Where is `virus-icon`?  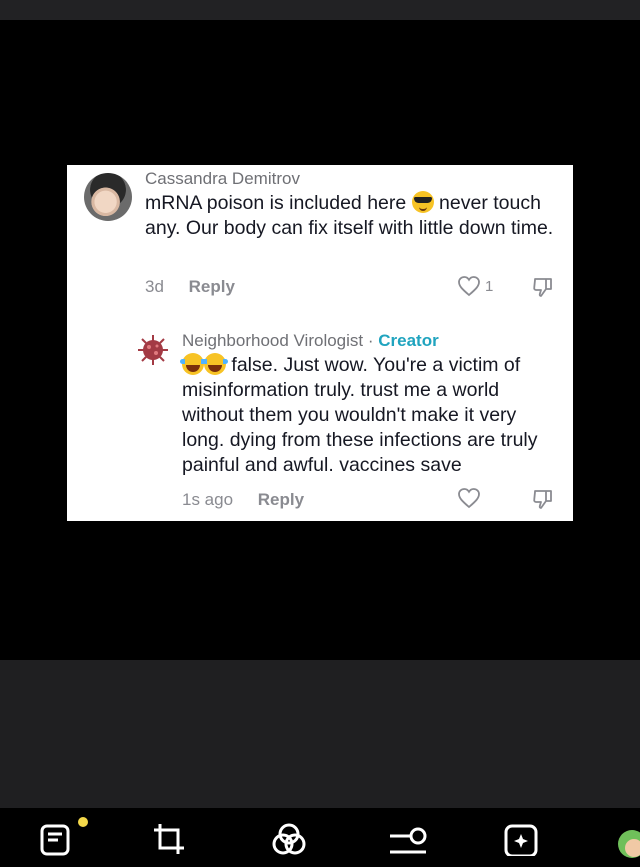
virus-icon is located at coordinates (153, 350).